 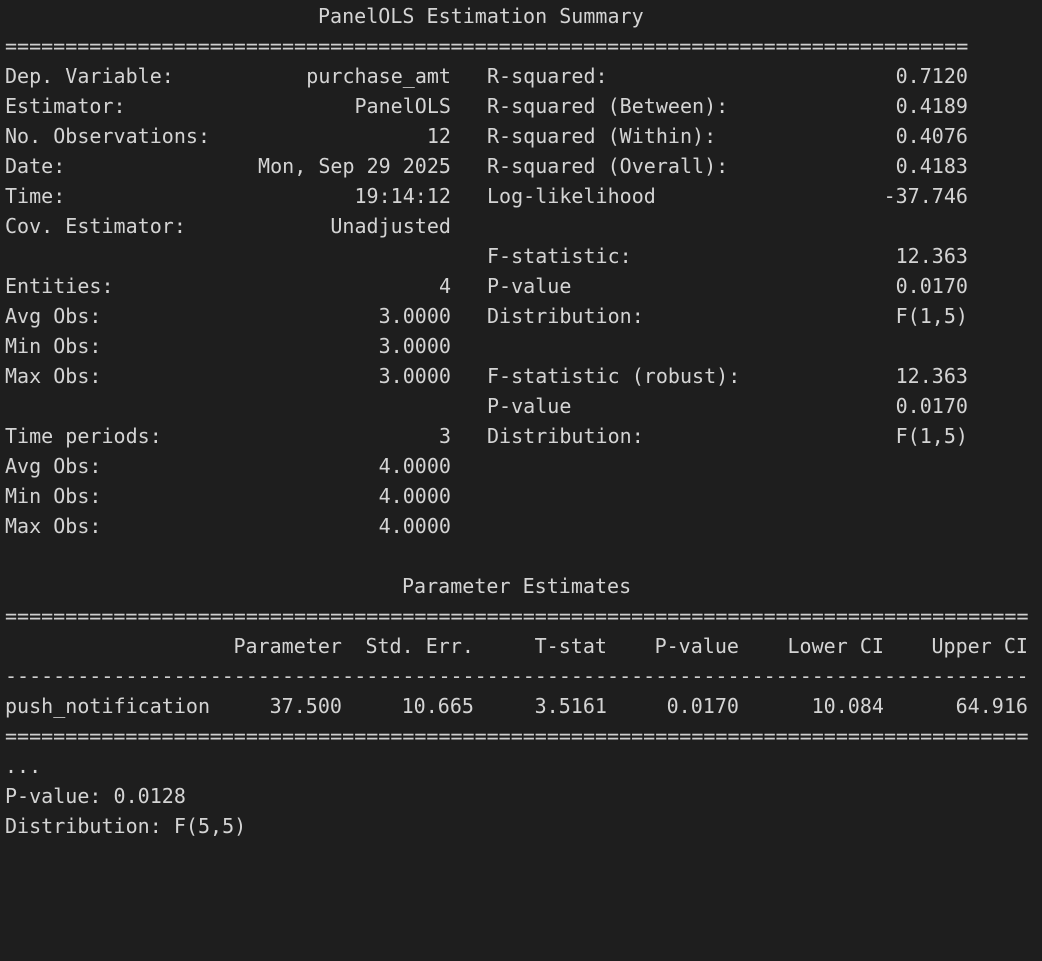 I want to click on summary-value: 0.4076, so click(x=931, y=136).